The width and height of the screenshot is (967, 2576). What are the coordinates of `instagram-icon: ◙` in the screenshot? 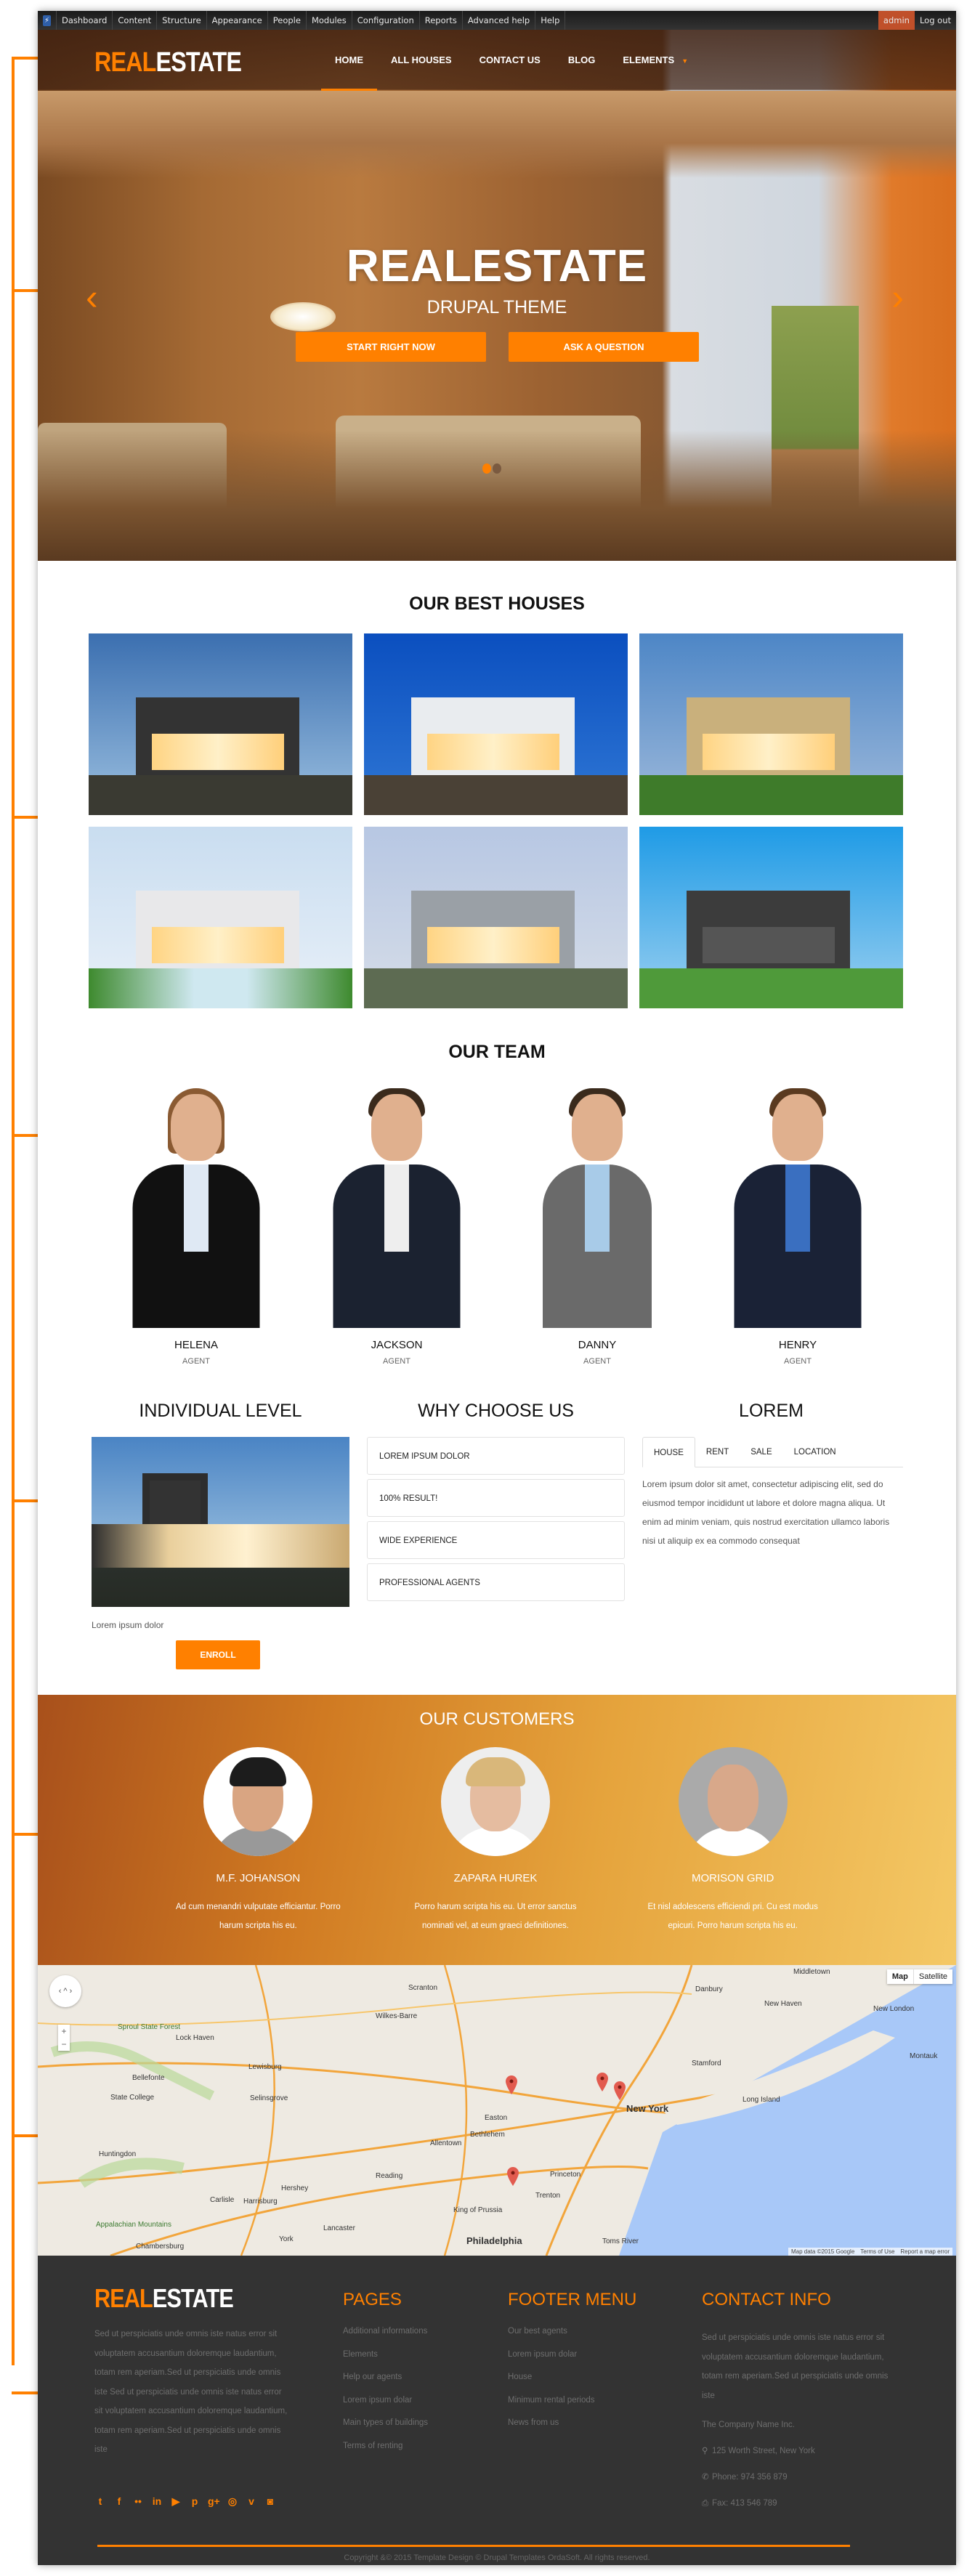 It's located at (270, 2501).